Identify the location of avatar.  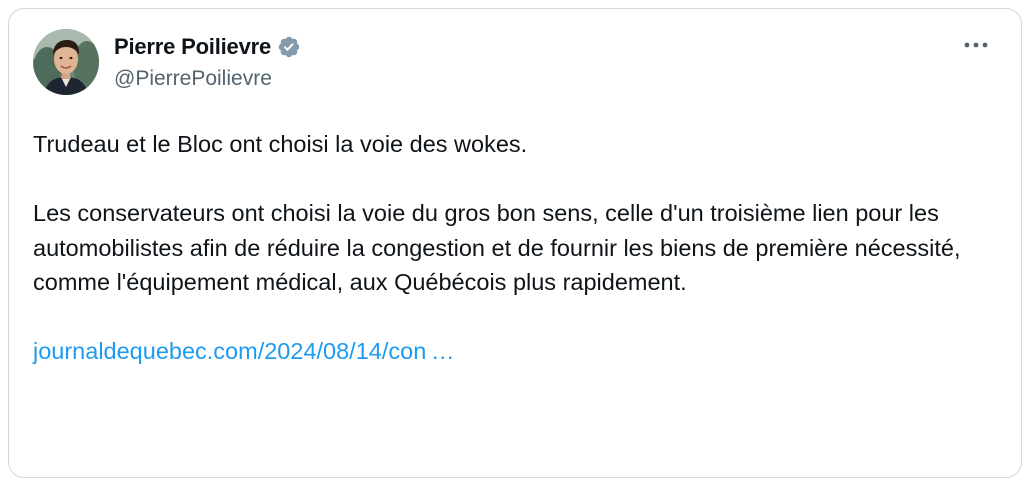
(66, 62).